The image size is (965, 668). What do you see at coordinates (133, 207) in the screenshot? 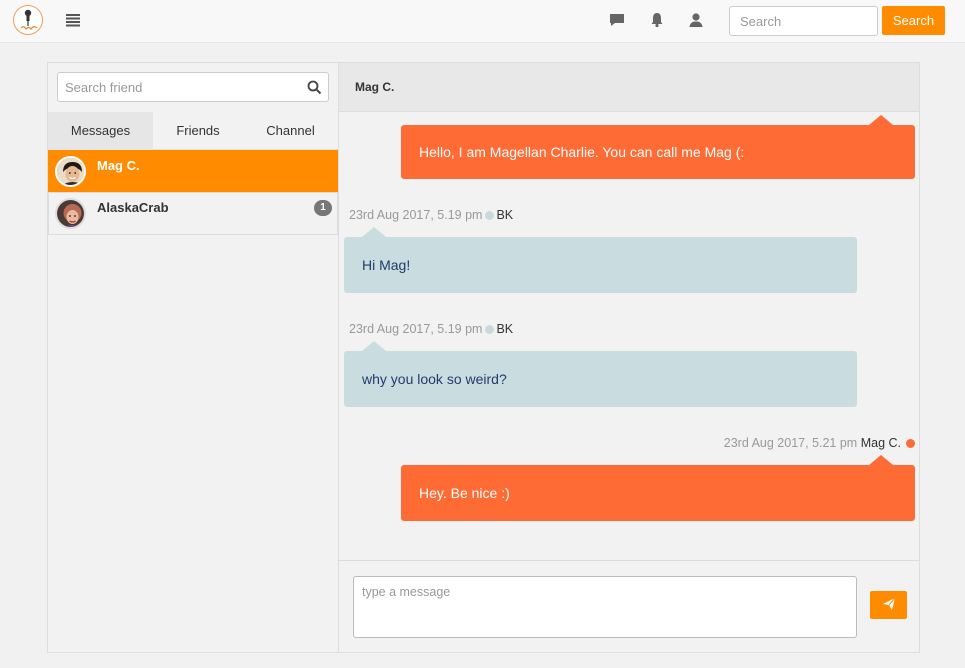
I see `contact-name: AlaskaCrab` at bounding box center [133, 207].